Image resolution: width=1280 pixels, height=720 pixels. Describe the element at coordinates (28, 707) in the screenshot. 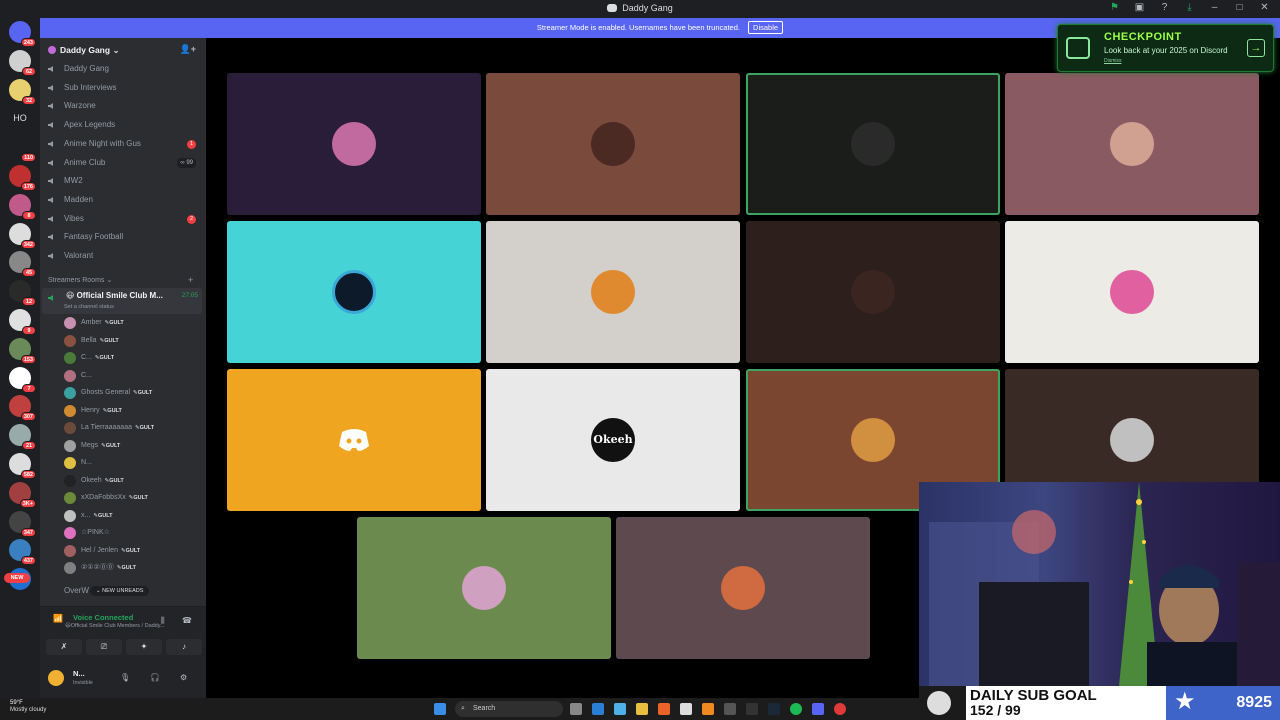

I see `weather-widget: 59°F Mostly cloudy` at that location.